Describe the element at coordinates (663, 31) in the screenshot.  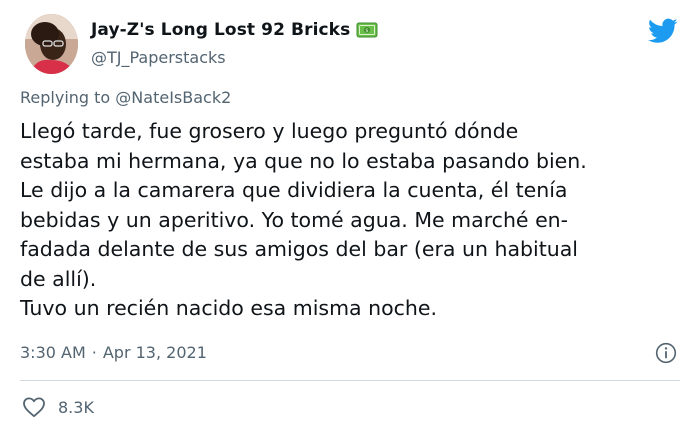
I see `twitter-bird-icon` at that location.